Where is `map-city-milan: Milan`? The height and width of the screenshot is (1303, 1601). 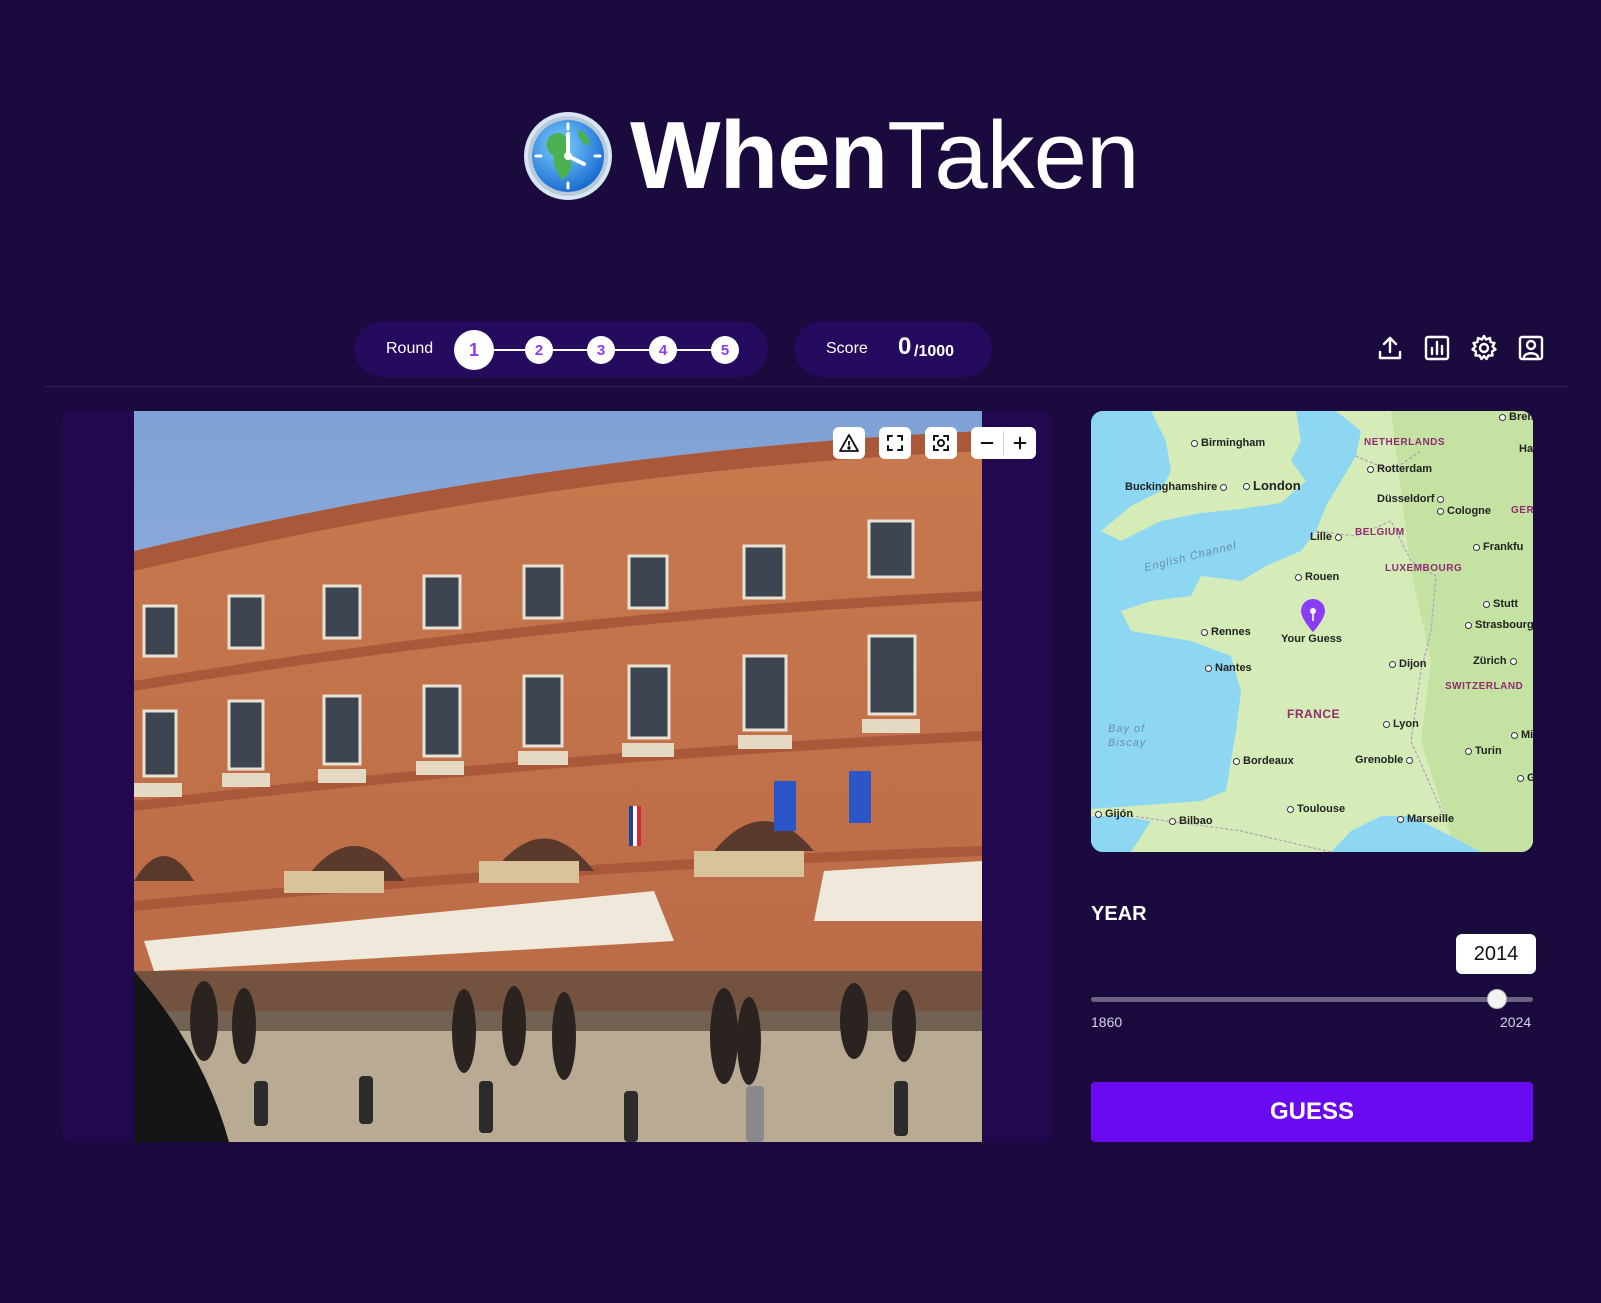
map-city-milan: Milan is located at coordinates (1522, 735).